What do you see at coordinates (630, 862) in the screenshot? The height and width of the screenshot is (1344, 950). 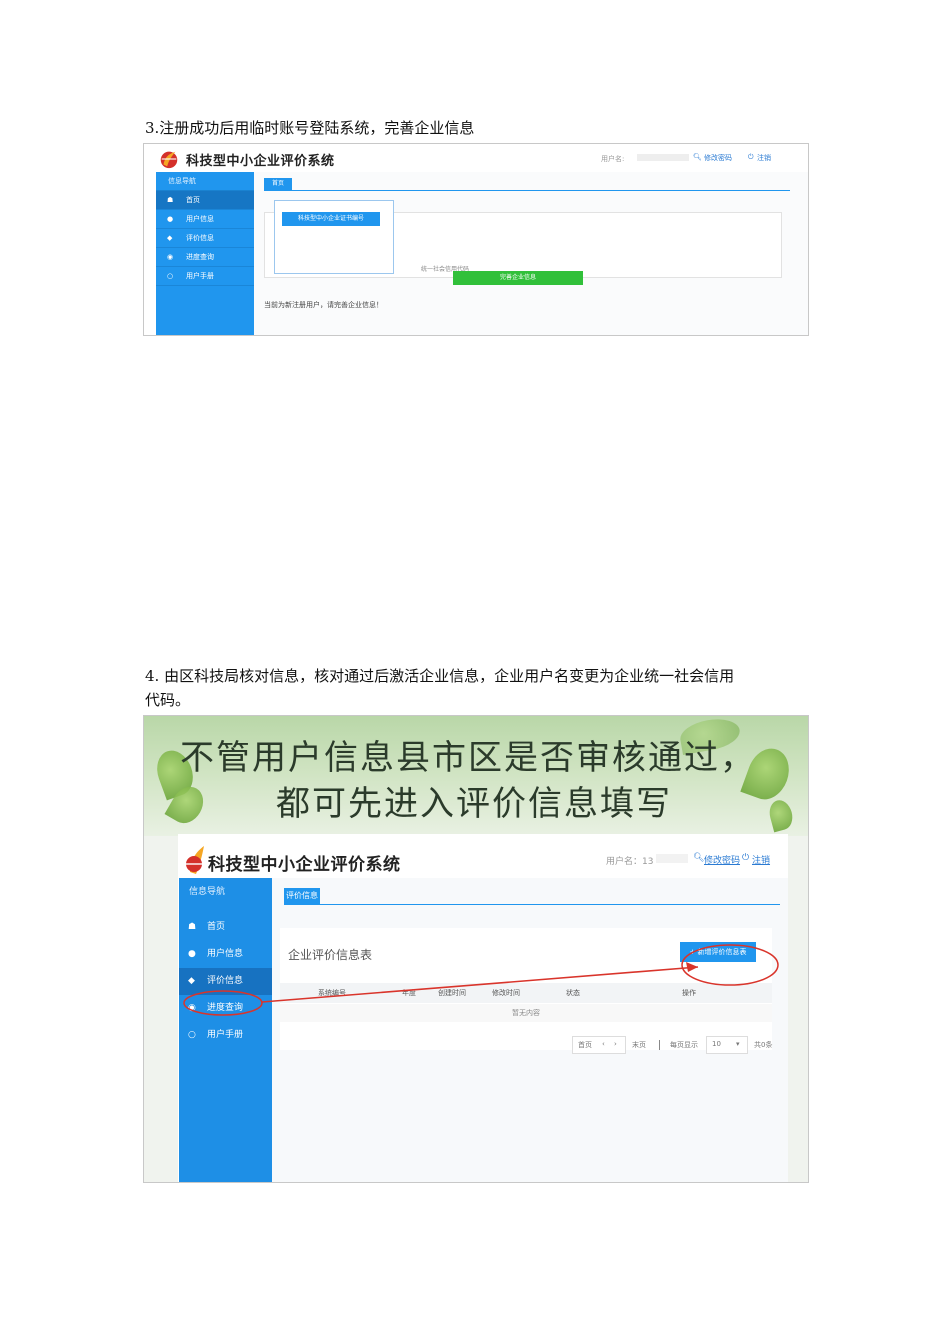 I see `username-label: 用户名：13` at bounding box center [630, 862].